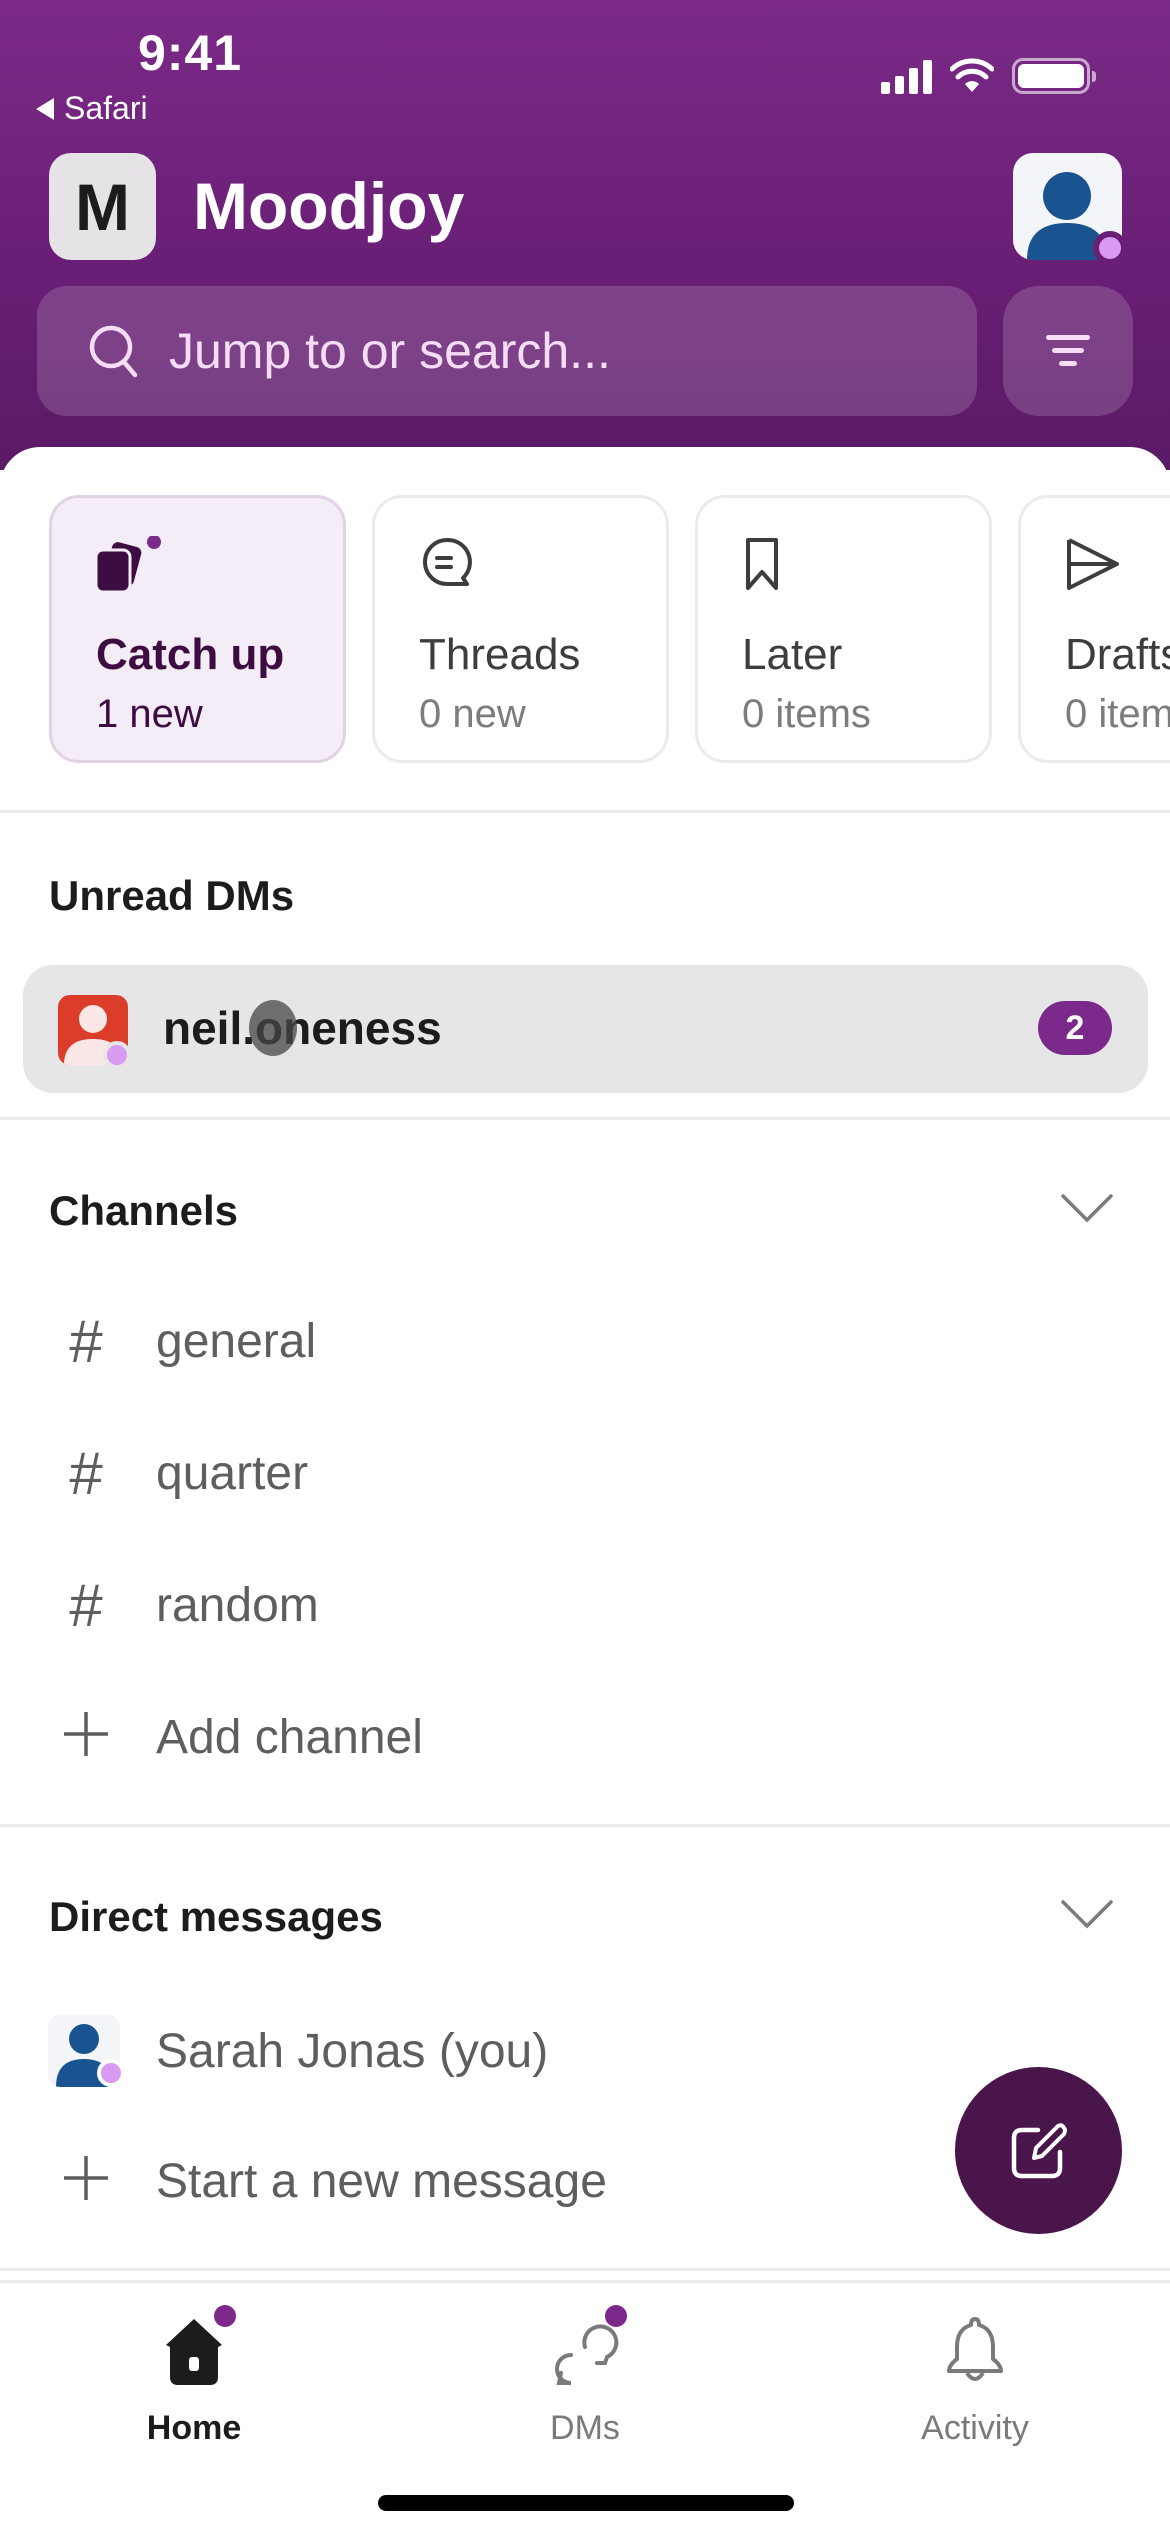 The width and height of the screenshot is (1170, 2532). I want to click on dm-name: neil.oneness, so click(302, 1028).